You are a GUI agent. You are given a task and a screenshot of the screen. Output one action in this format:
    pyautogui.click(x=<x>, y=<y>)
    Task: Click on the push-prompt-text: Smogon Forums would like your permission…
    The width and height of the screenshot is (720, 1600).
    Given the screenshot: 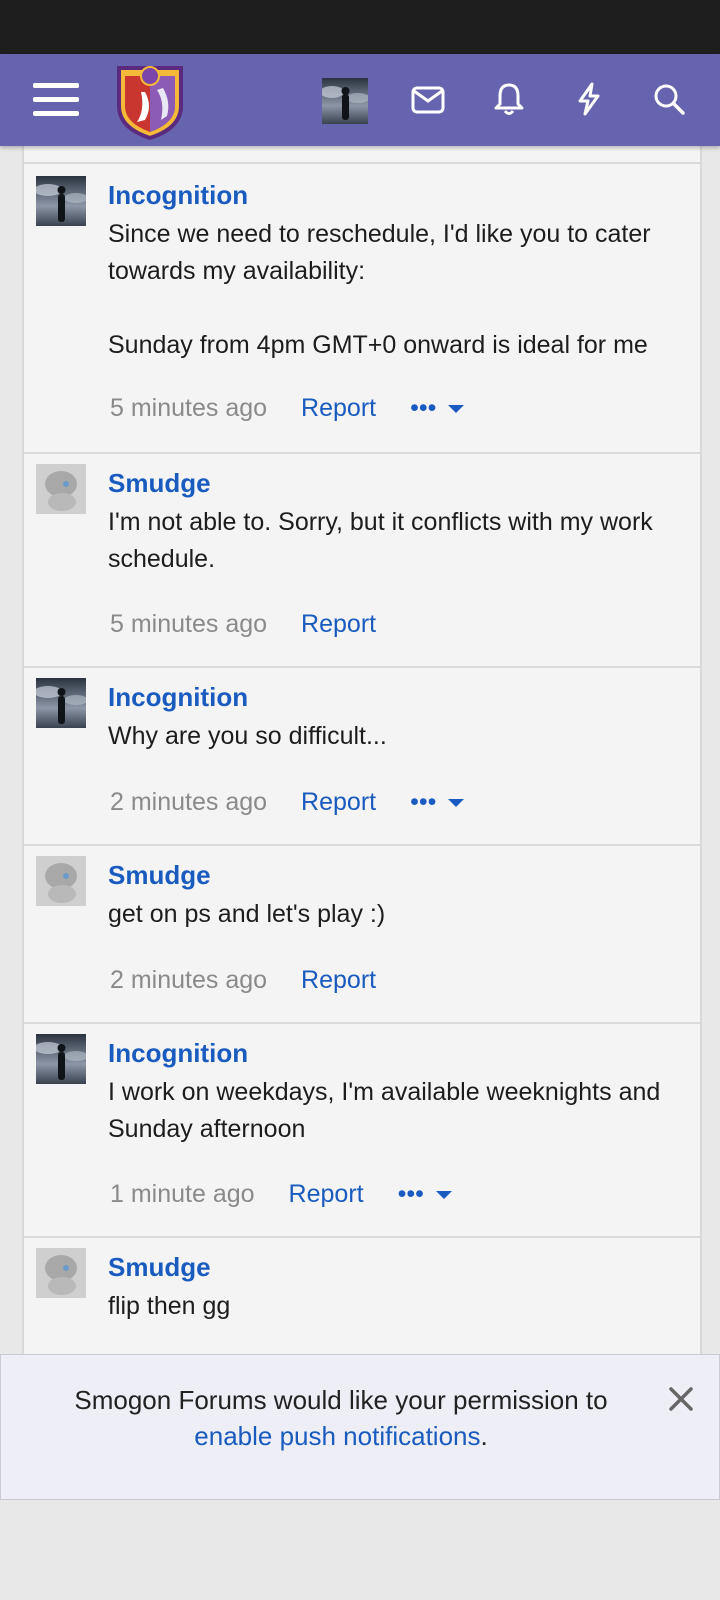 What is the action you would take?
    pyautogui.click(x=341, y=1400)
    